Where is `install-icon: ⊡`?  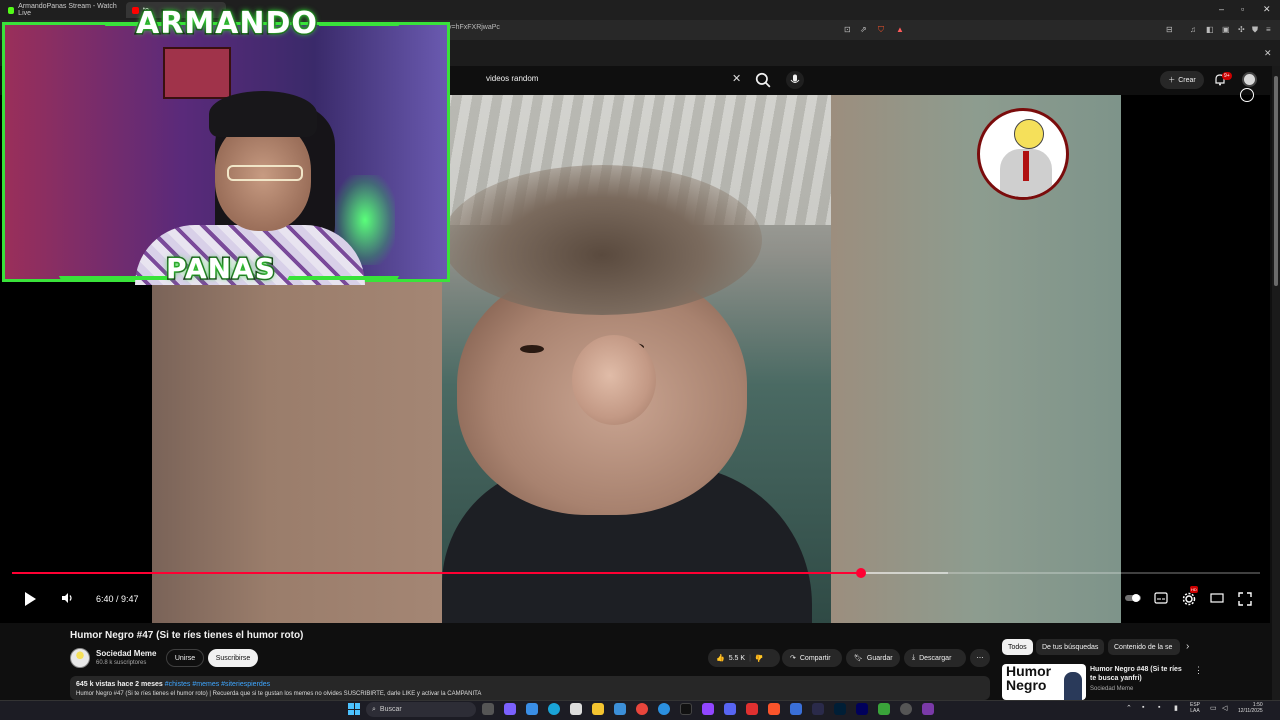 install-icon: ⊡ is located at coordinates (847, 29).